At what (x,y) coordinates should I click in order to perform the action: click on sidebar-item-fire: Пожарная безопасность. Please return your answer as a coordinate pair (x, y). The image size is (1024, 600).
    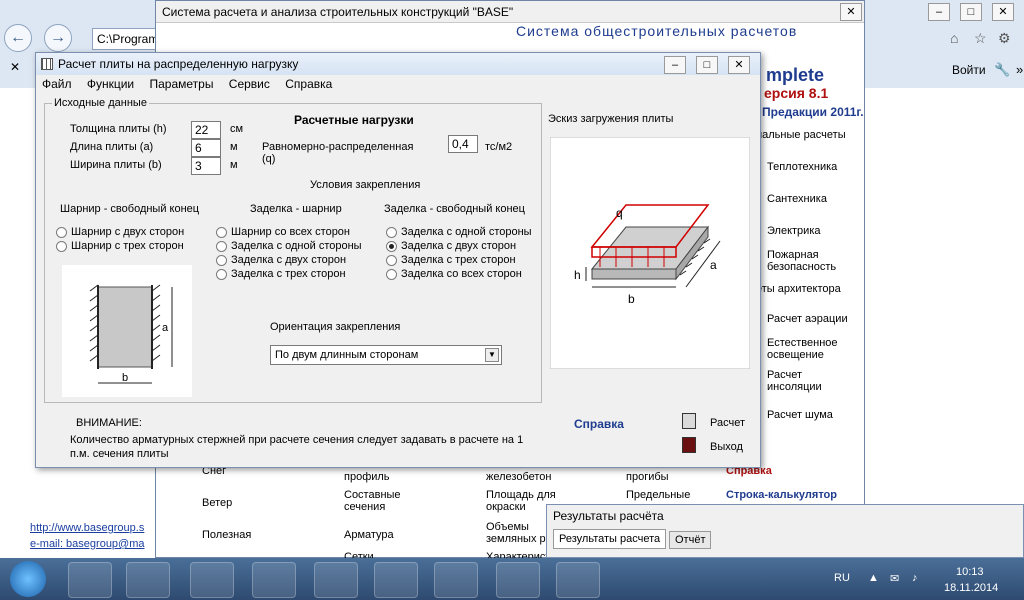
    Looking at the image, I should click on (812, 261).